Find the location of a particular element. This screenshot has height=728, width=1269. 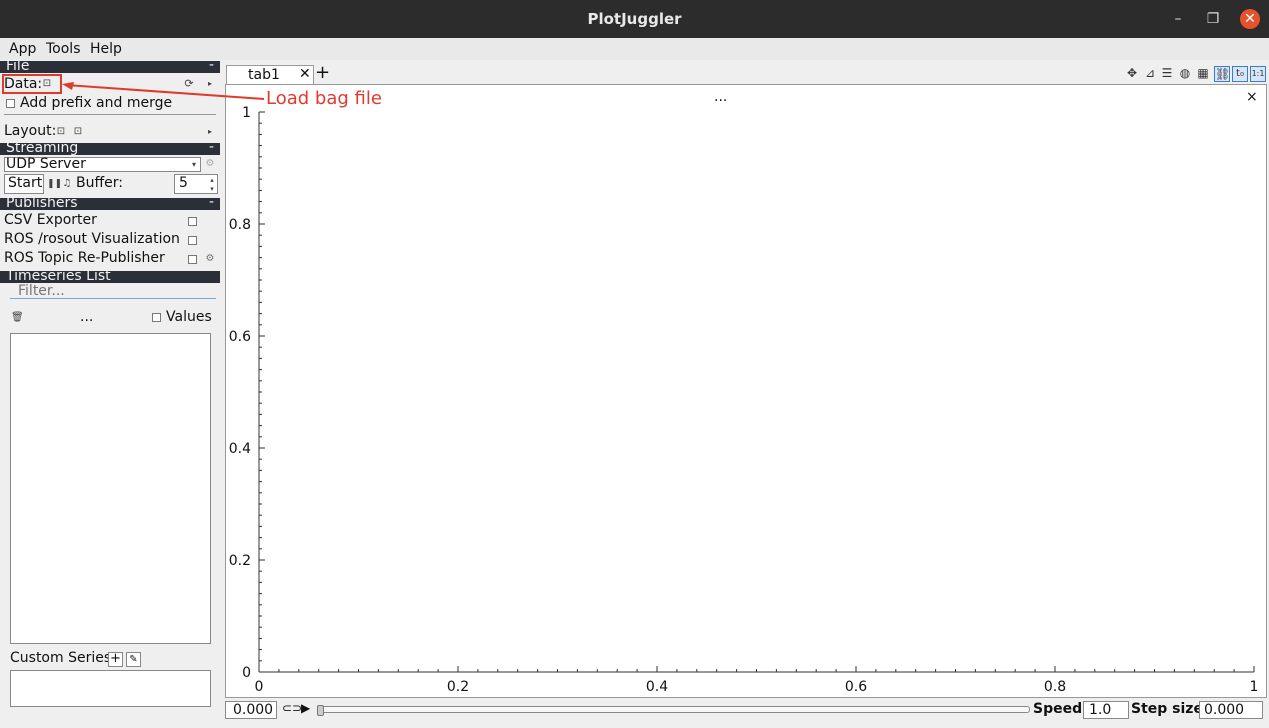

y-tick-label: 0.2 is located at coordinates (240, 561).